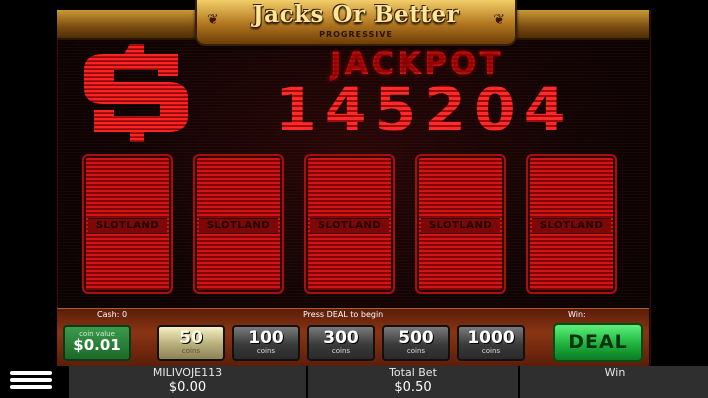  What do you see at coordinates (491, 338) in the screenshot?
I see `coin-button-value: 1000` at bounding box center [491, 338].